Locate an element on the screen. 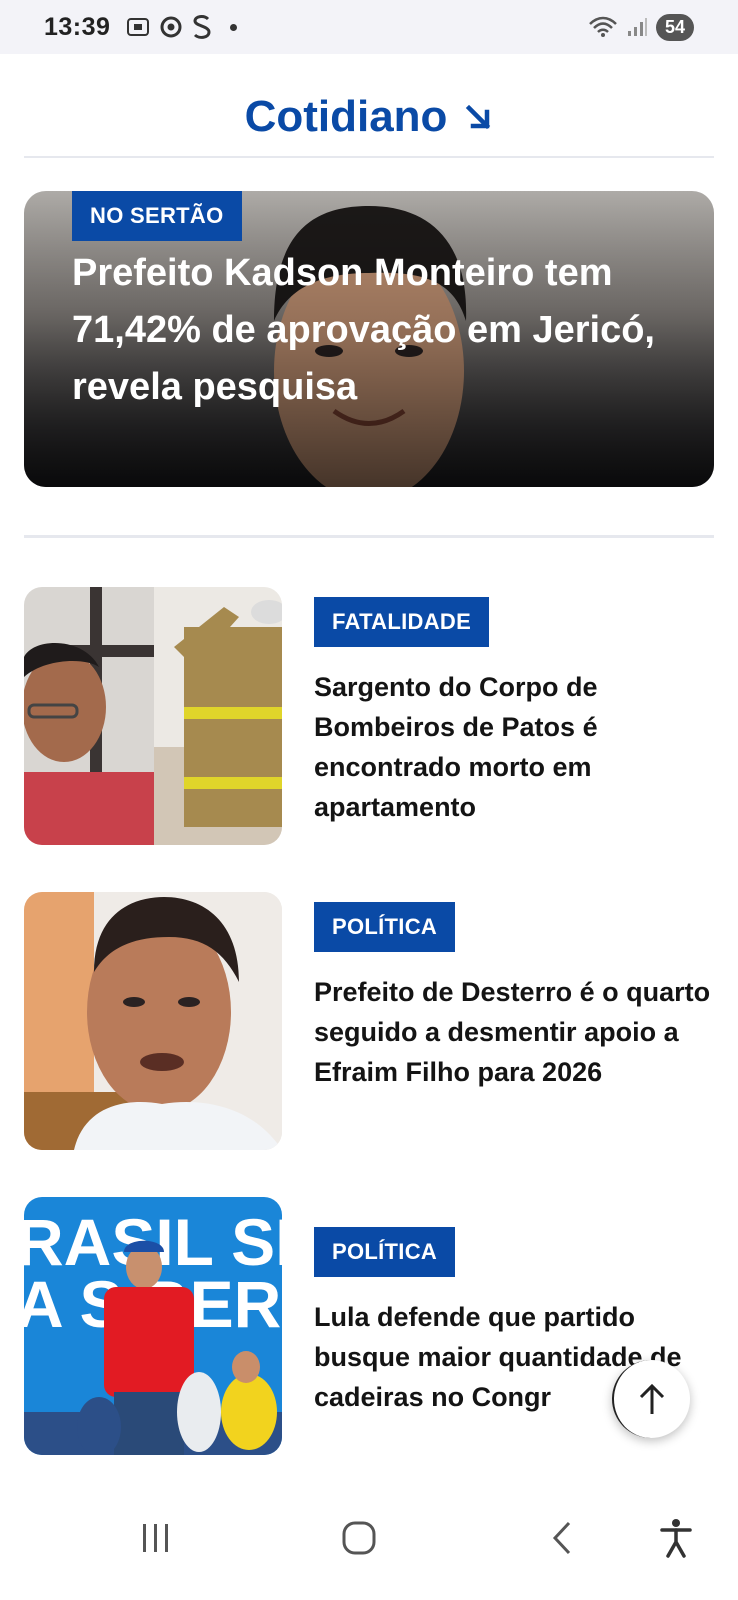 Image resolution: width=738 pixels, height=1600 pixels. home-icon is located at coordinates (359, 1538).